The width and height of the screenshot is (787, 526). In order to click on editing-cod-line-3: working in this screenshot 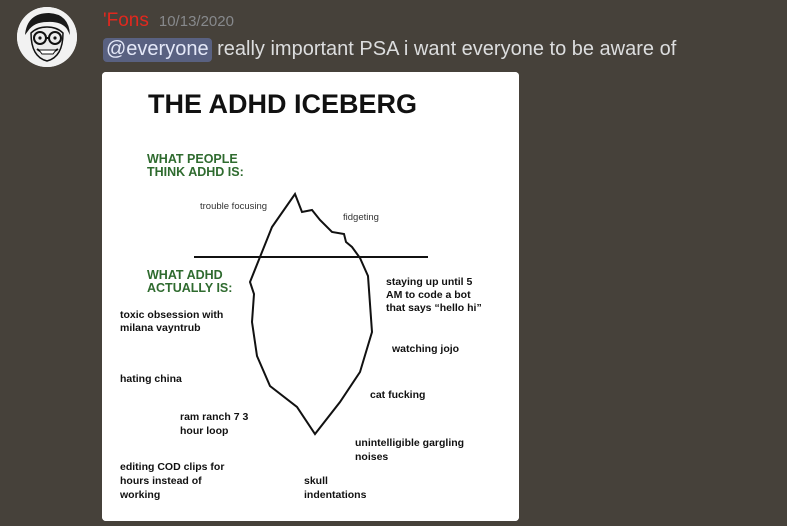, I will do `click(139, 495)`.